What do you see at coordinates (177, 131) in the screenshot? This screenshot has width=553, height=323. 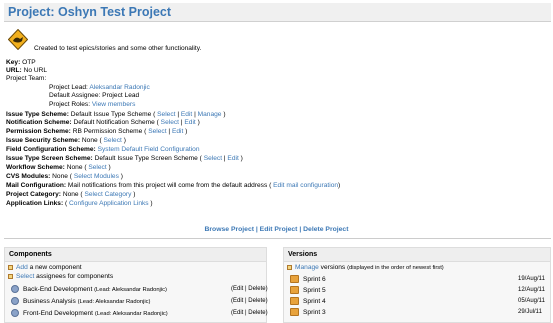 I see `ps-edit-link: Edit` at bounding box center [177, 131].